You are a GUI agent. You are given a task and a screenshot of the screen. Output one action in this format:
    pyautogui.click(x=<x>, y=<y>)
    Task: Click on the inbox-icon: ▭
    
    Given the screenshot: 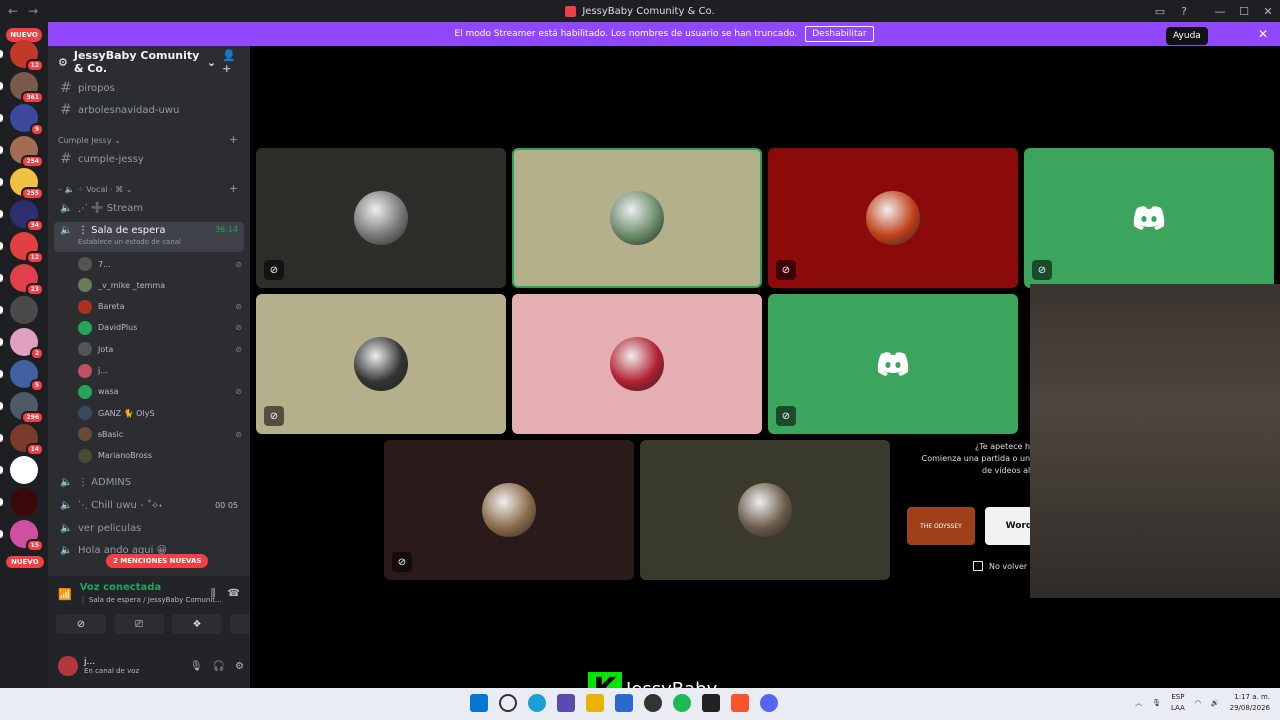 What is the action you would take?
    pyautogui.click(x=1160, y=11)
    